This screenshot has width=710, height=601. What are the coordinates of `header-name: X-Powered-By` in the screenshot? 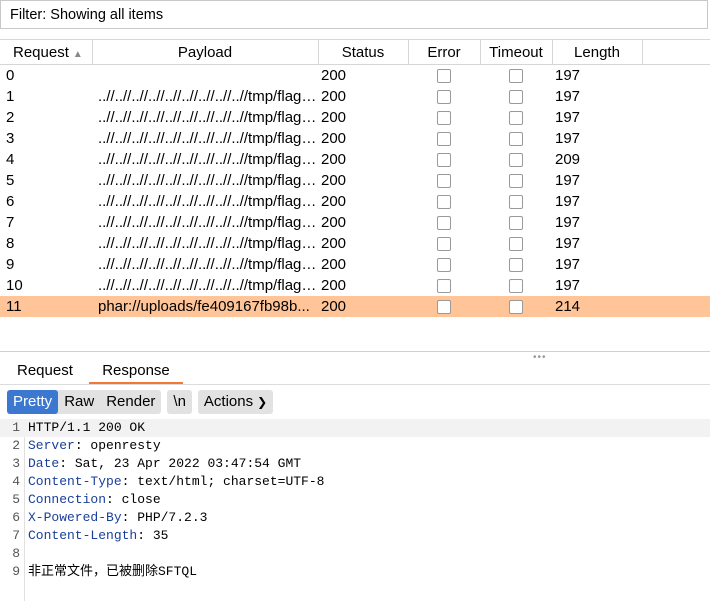 It's located at (75, 517).